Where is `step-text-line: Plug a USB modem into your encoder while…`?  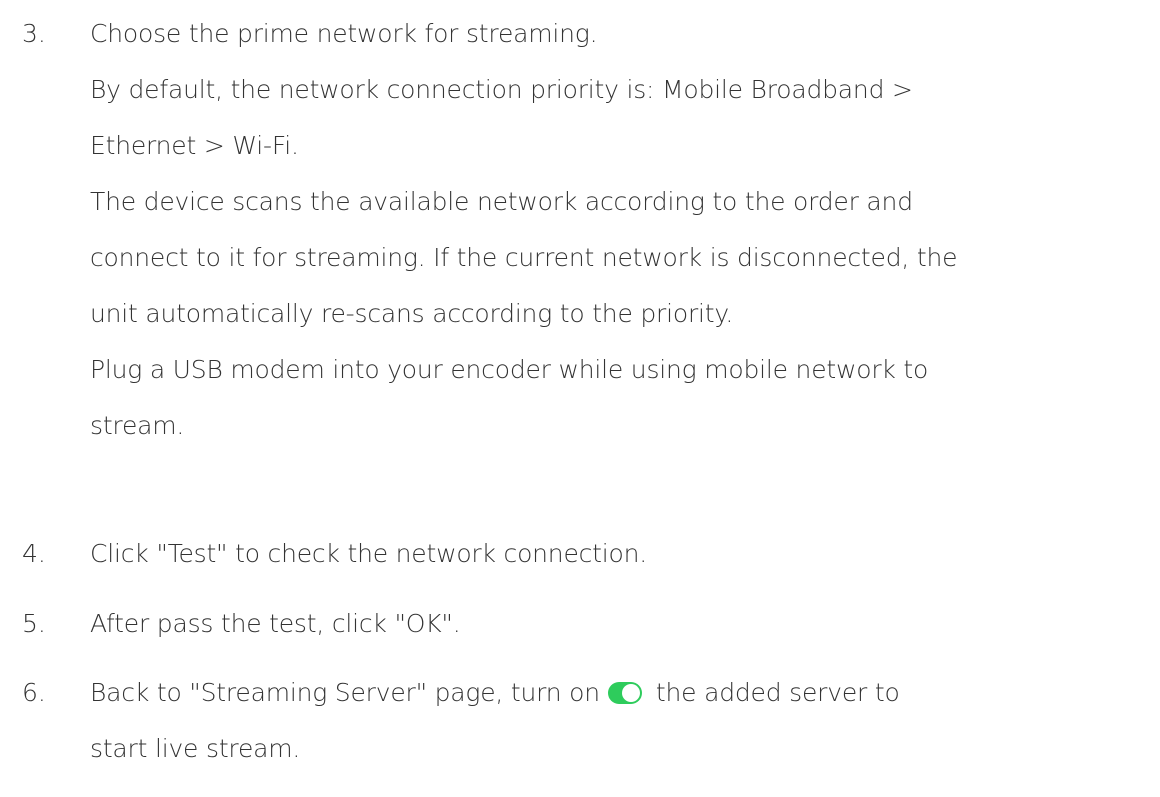
step-text-line: Plug a USB modem into your encoder while… is located at coordinates (509, 369).